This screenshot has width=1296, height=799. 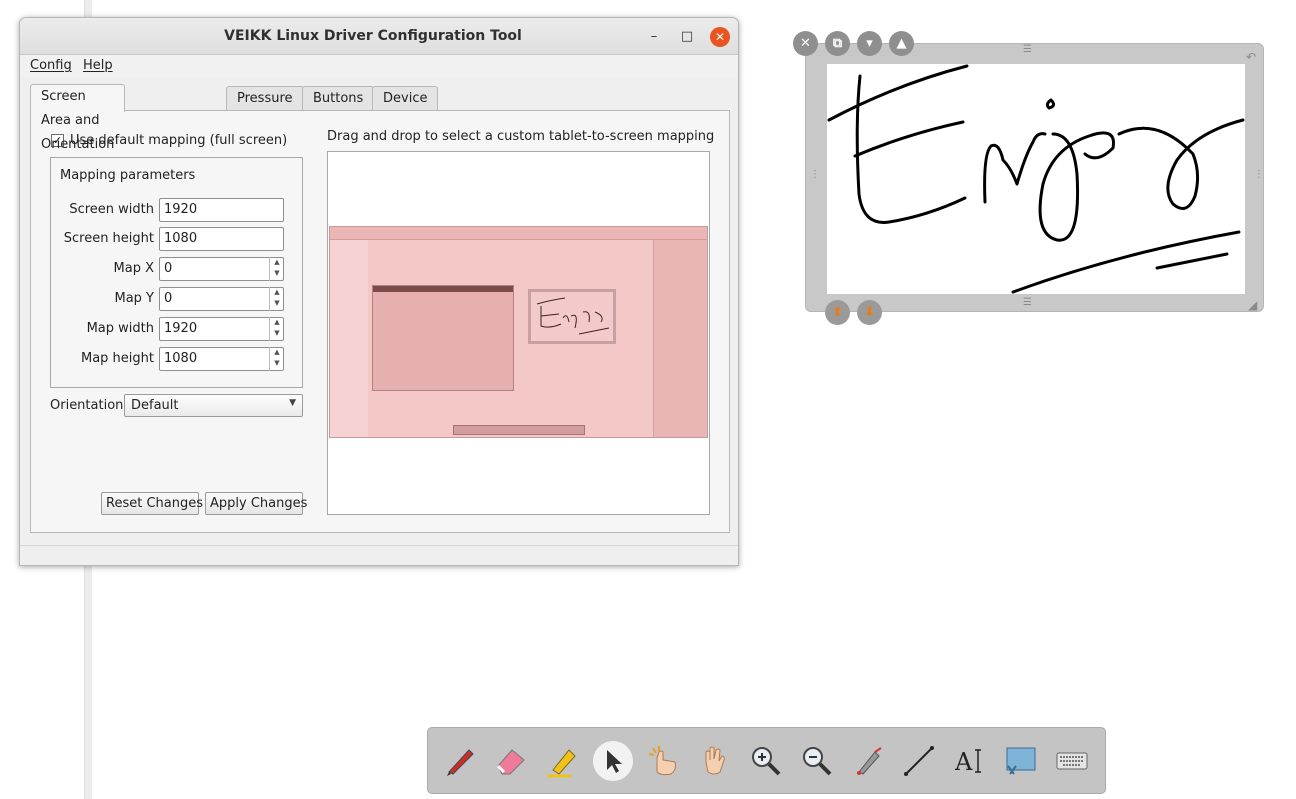 I want to click on preview-dialog, so click(x=443, y=338).